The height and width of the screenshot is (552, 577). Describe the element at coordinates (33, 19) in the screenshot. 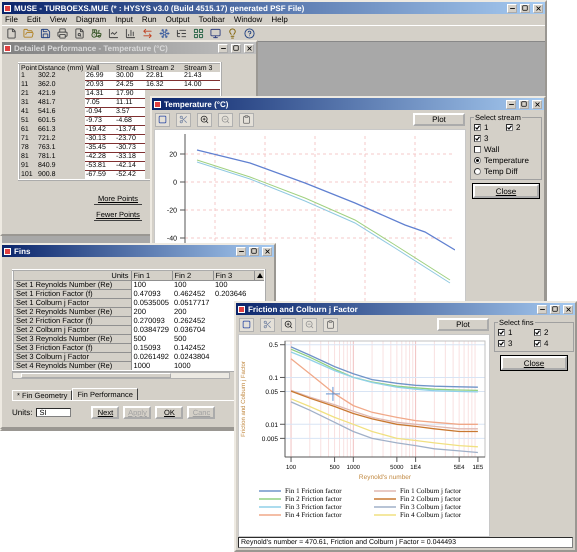

I see `menu-item: Edit` at that location.